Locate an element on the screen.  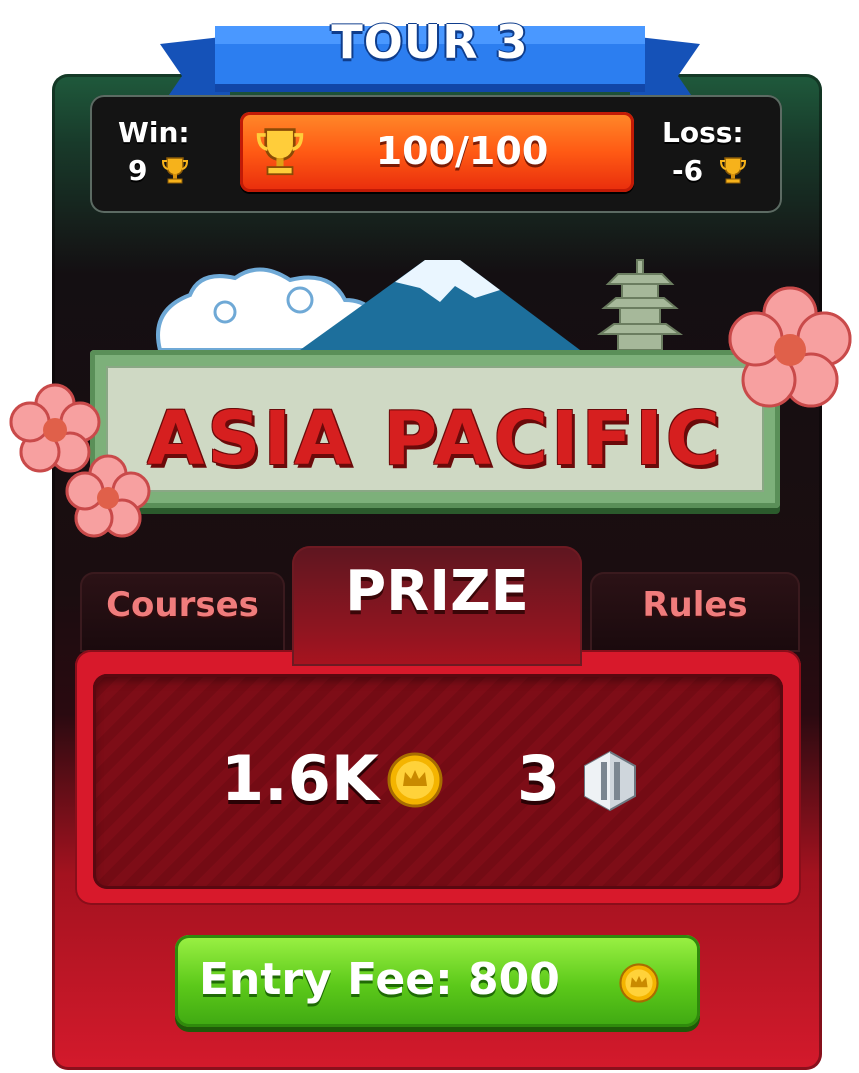
entry-fee-button: Entry Fee: 800 is located at coordinates (437, 981).